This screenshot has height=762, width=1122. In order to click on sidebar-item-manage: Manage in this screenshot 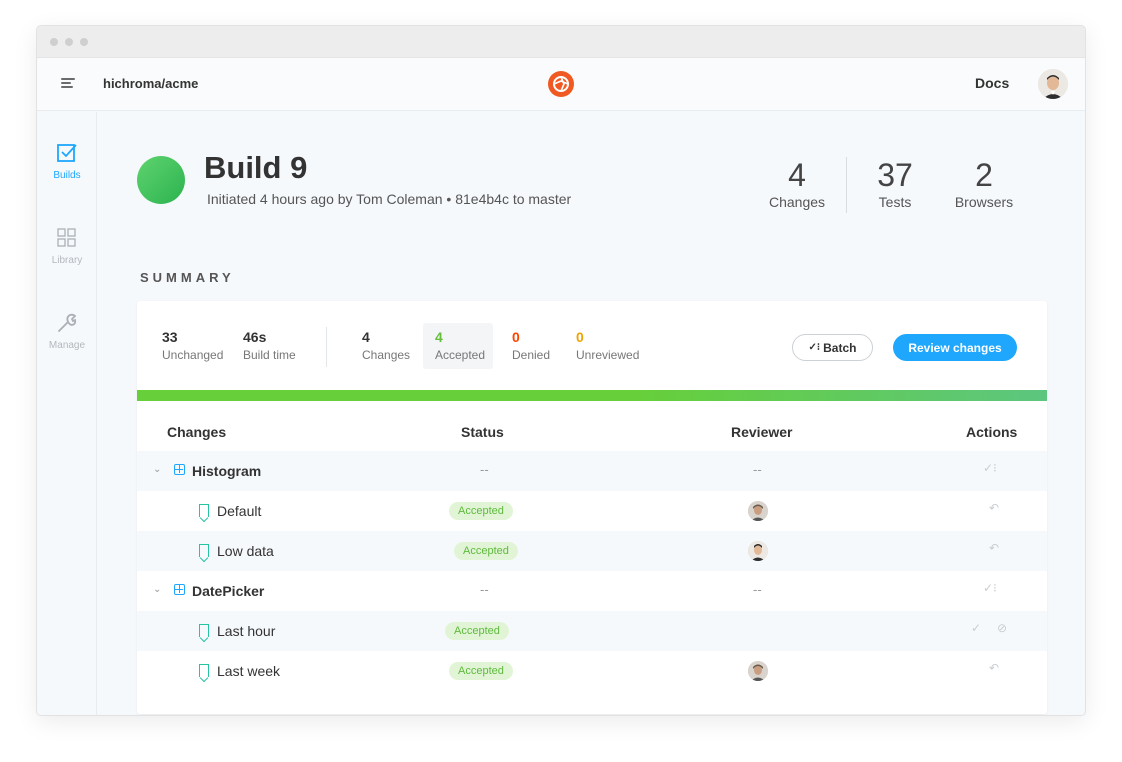, I will do `click(67, 331)`.